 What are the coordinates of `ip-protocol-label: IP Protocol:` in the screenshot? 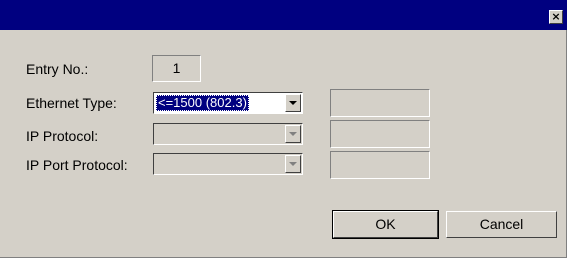 It's located at (62, 136).